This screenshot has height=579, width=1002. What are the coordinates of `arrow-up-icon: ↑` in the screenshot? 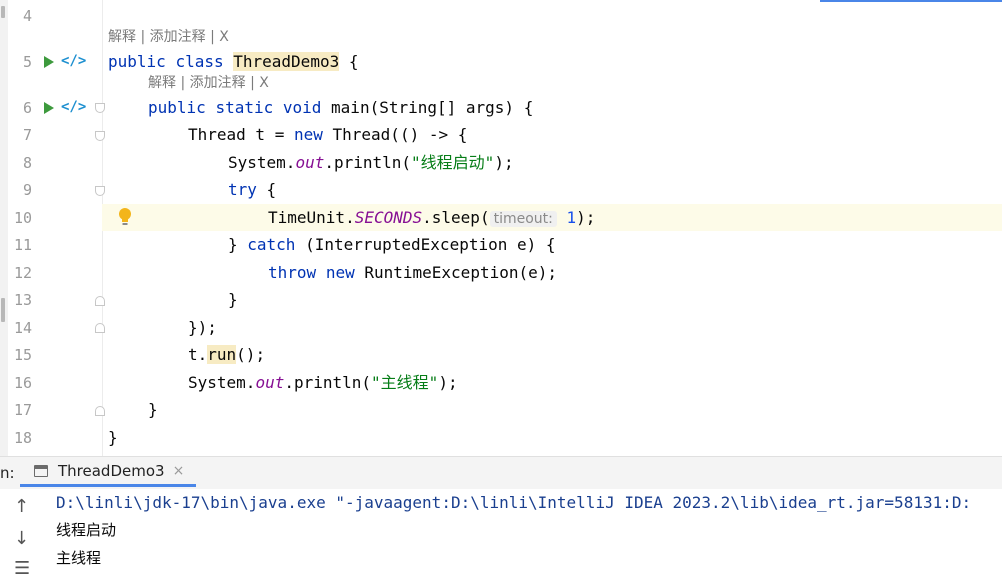 It's located at (21, 507).